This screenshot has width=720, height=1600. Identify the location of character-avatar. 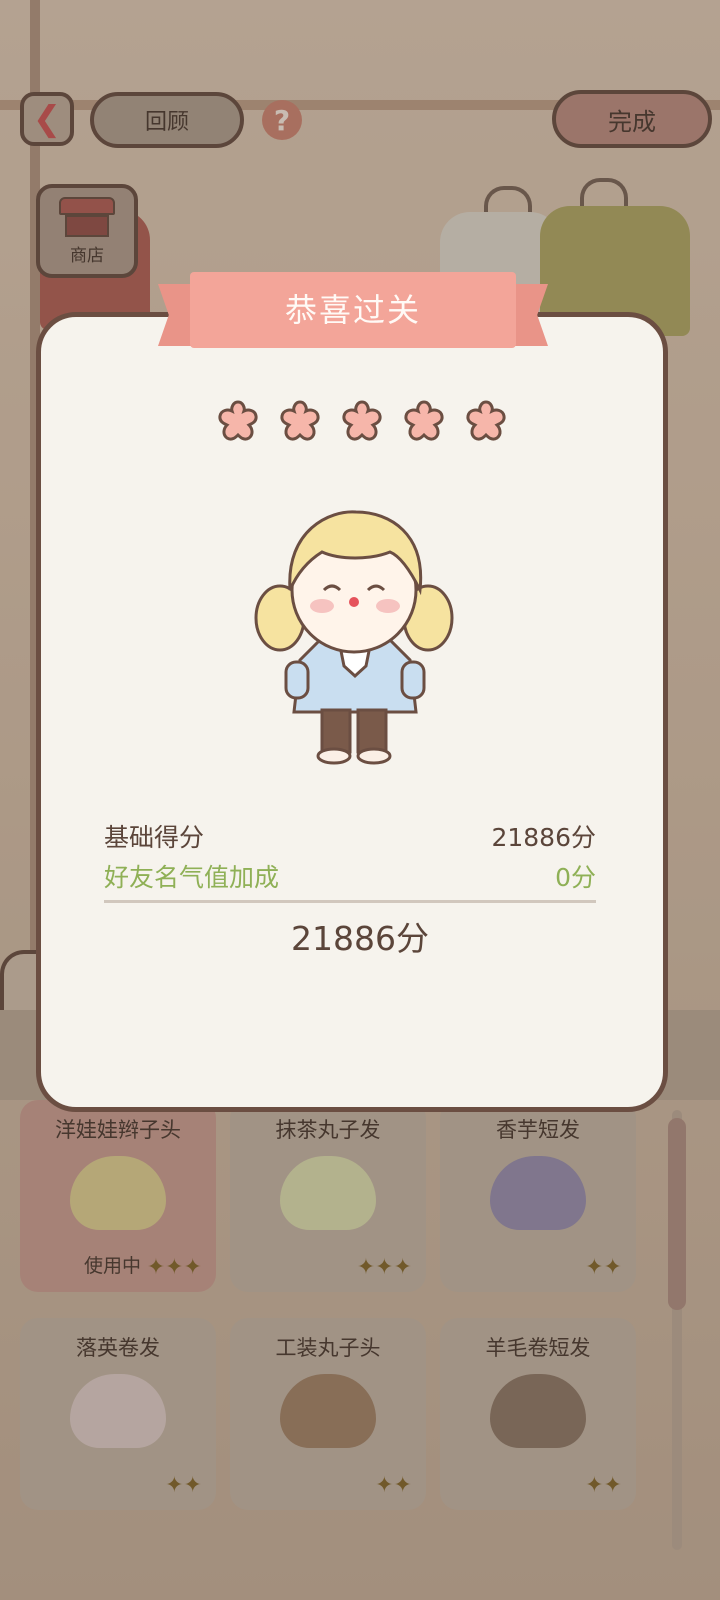
(354, 637).